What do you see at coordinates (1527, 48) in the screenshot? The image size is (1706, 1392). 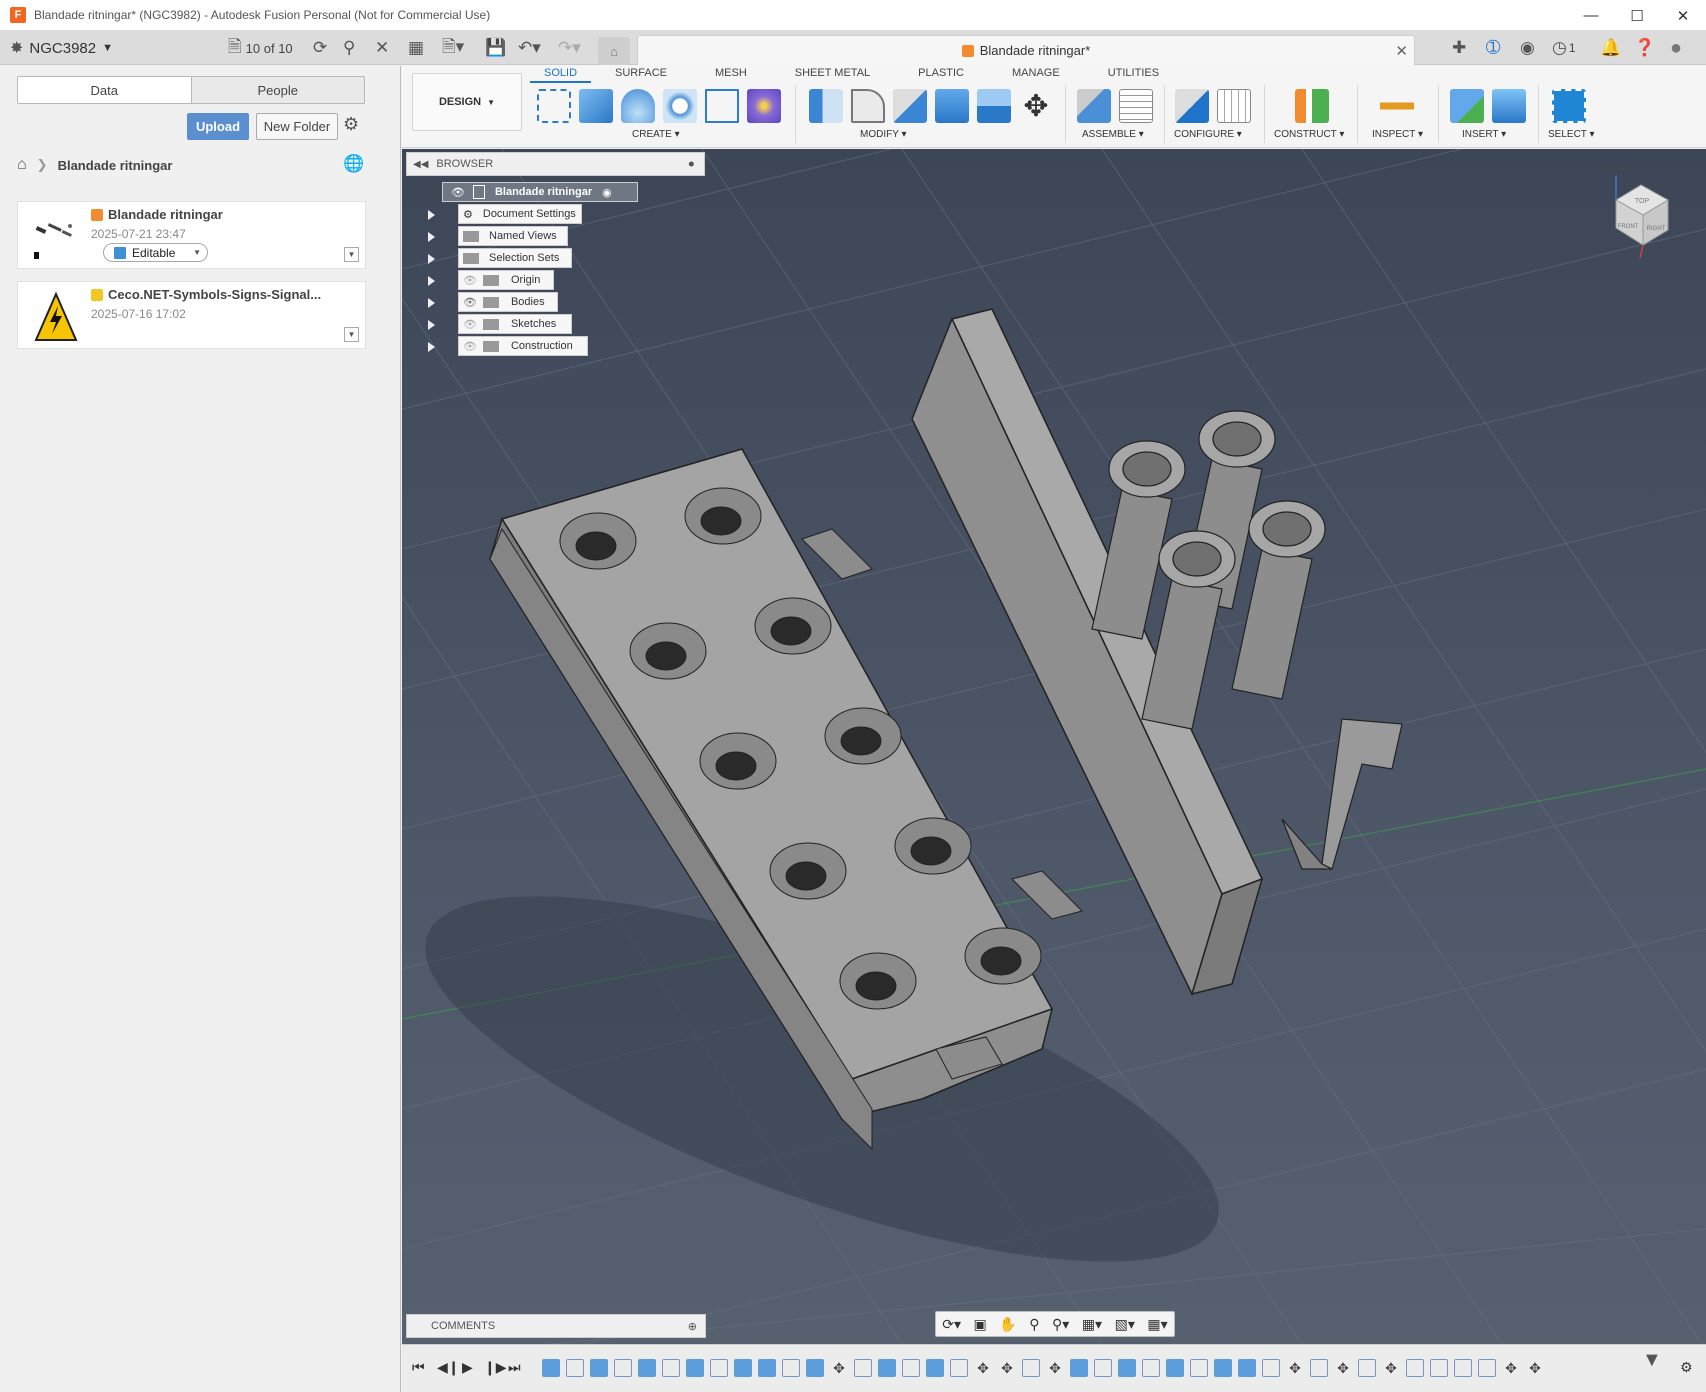 I see `online-status-icon: ◉` at bounding box center [1527, 48].